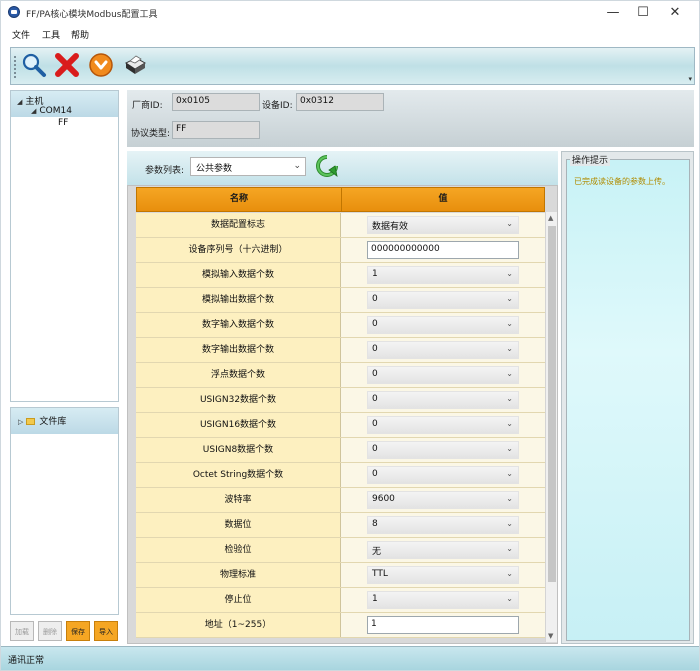  I want to click on menu-tools: 工具, so click(51, 34).